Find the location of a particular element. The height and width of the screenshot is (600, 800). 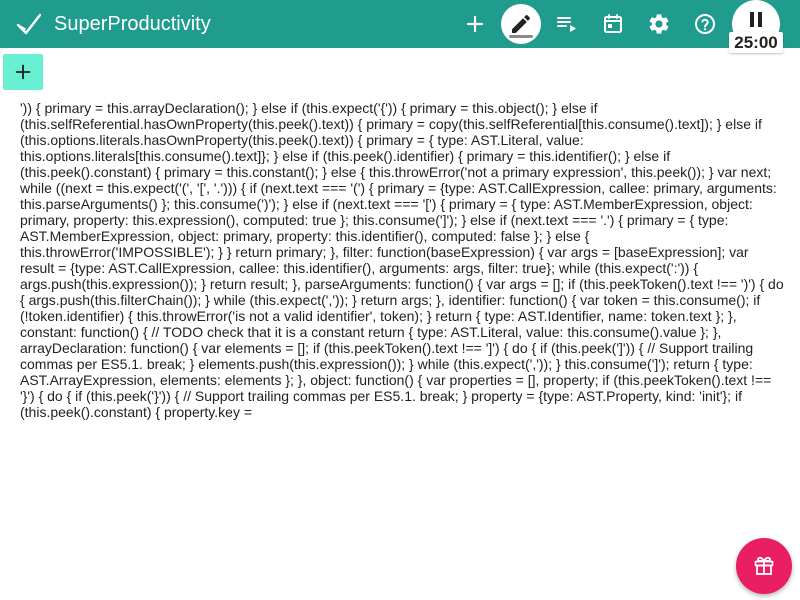

work-view-button is located at coordinates (567, 24).